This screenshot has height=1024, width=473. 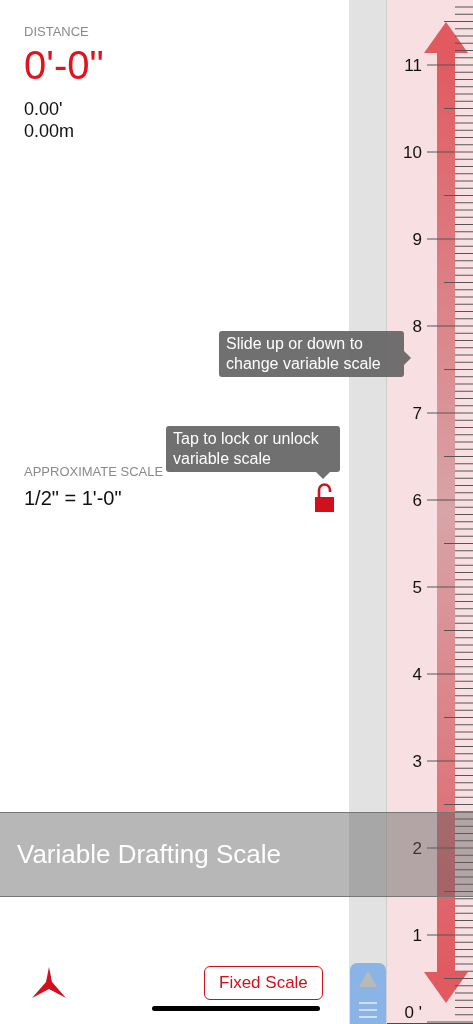 I want to click on distance-meters: 0.00m, so click(x=50, y=131).